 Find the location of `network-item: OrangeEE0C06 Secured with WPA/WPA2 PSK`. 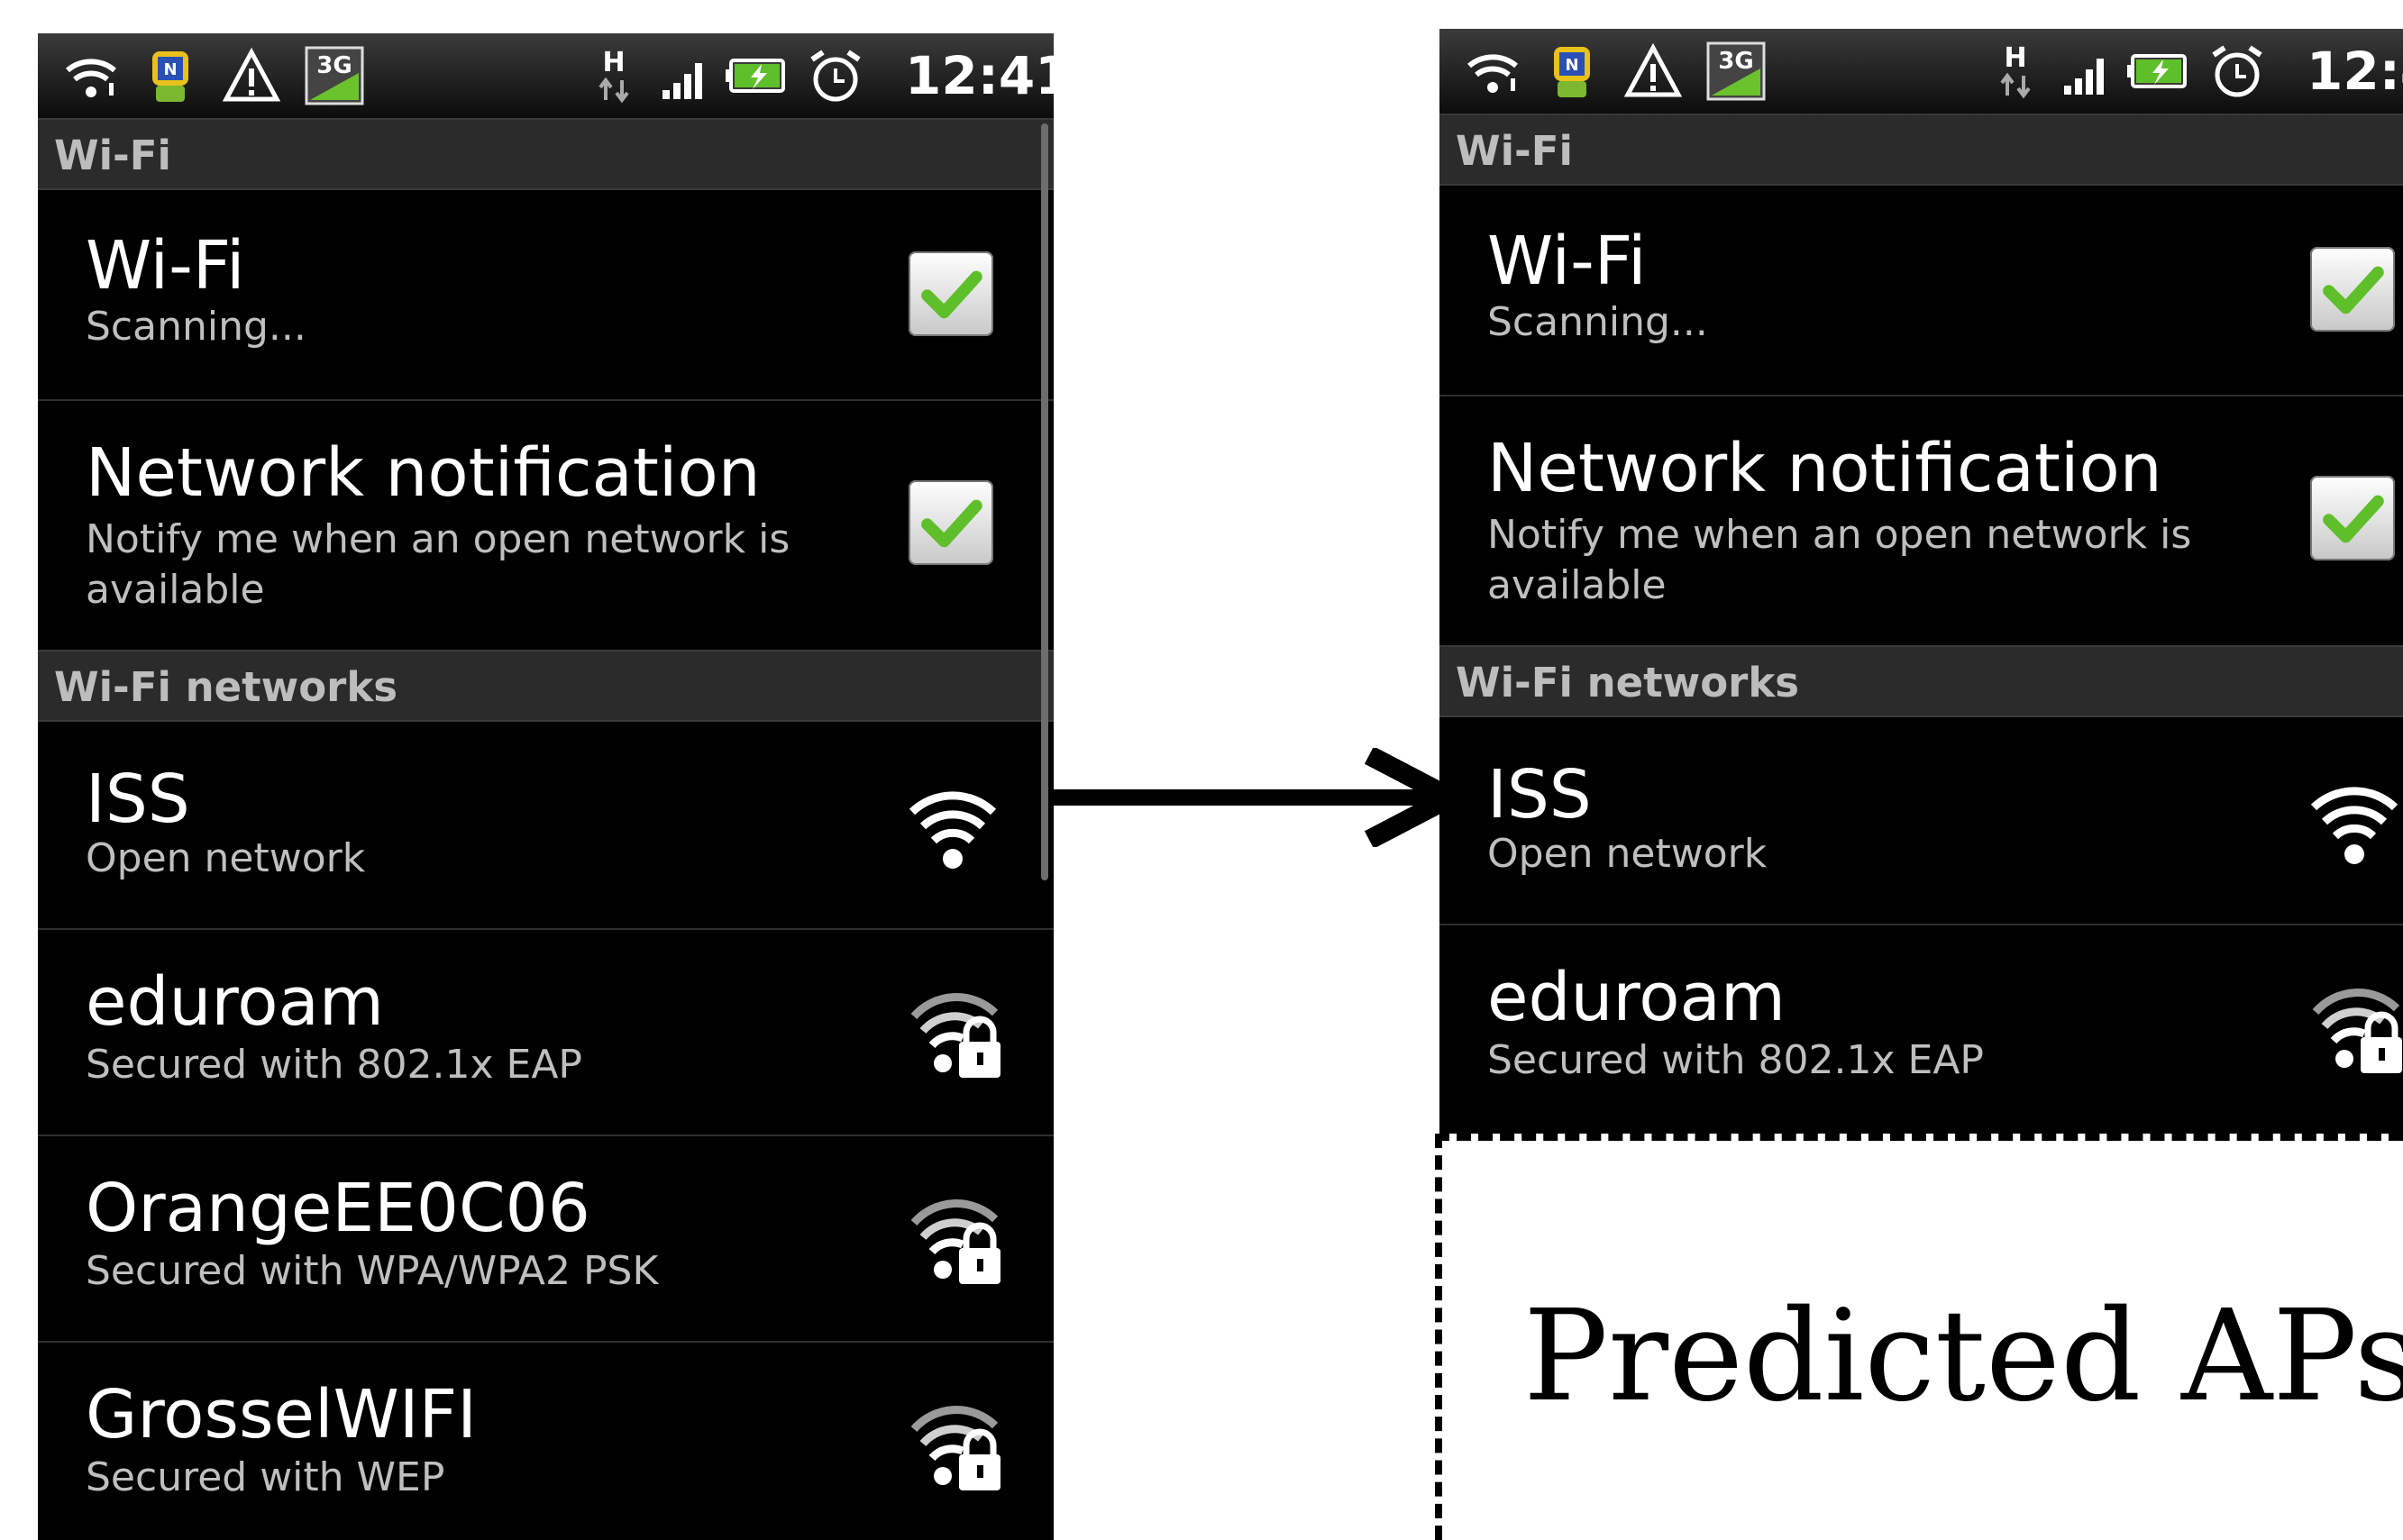

network-item: OrangeEE0C06 Secured with WPA/WPA2 PSK is located at coordinates (546, 1238).